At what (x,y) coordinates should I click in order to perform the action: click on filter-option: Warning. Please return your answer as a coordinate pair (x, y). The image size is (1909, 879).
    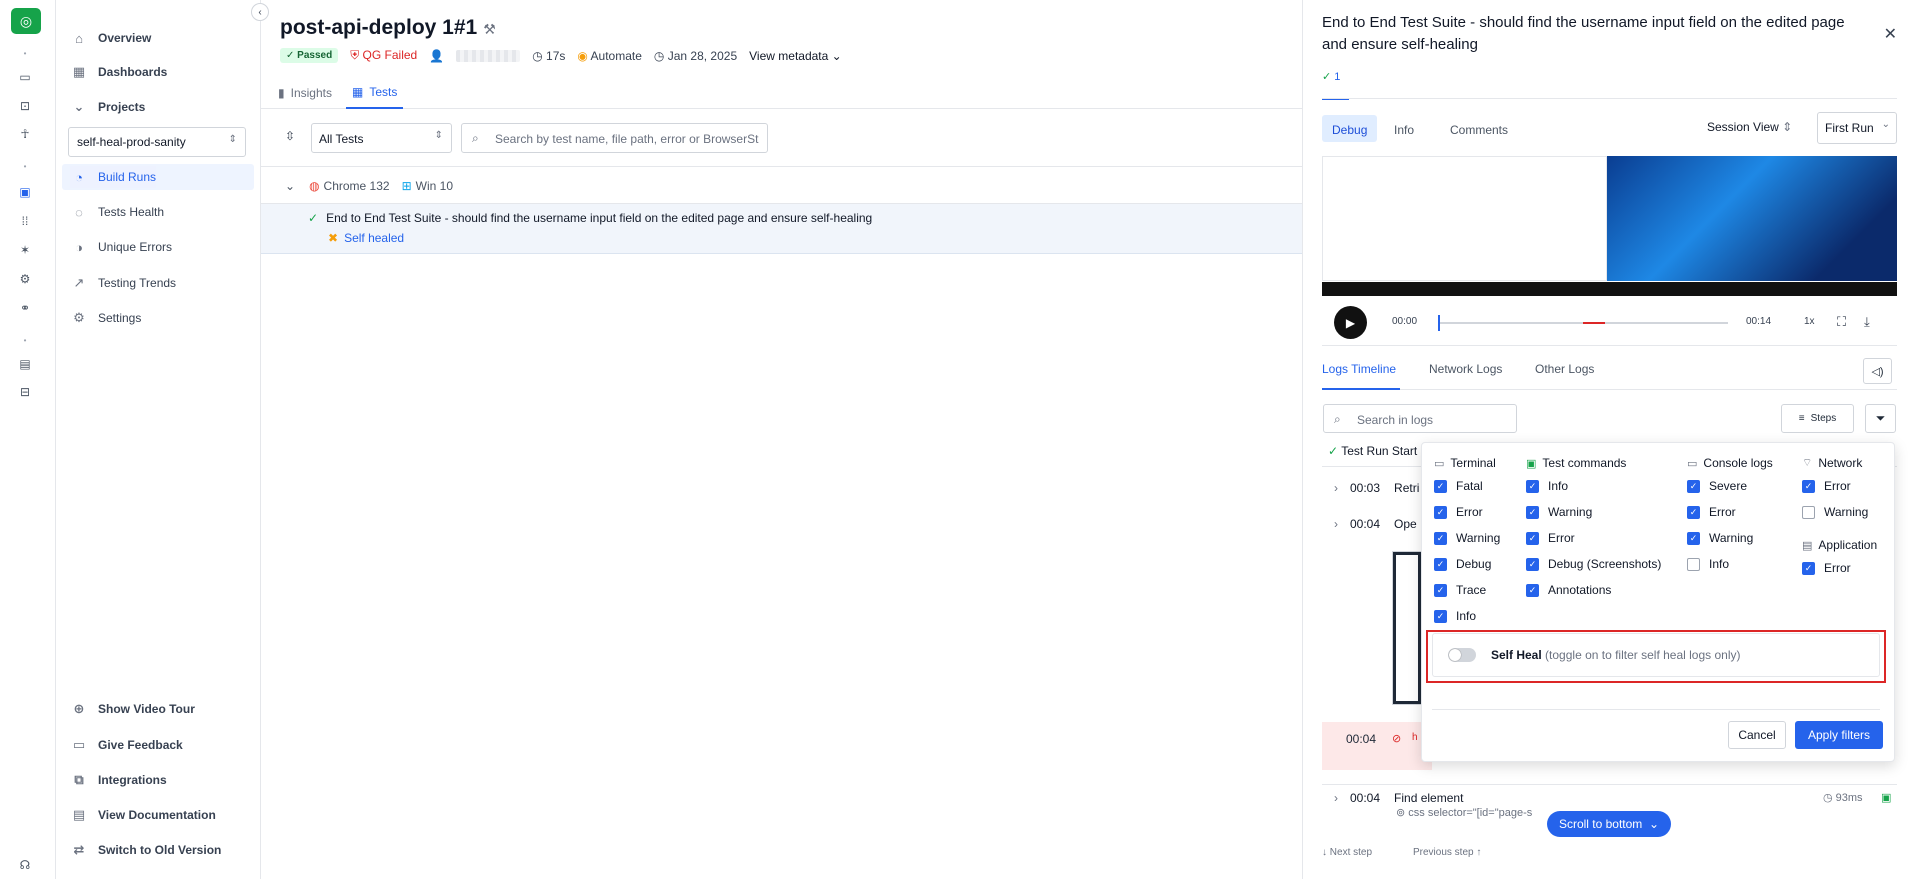
    Looking at the image, I should click on (1839, 512).